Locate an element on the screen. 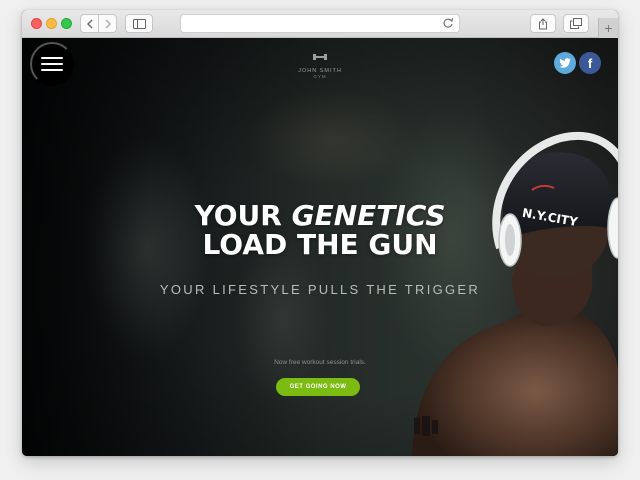  share-button is located at coordinates (543, 23).